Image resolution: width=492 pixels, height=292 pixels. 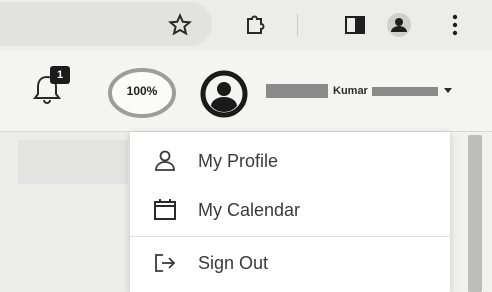 I want to click on menu-divider, so click(x=290, y=236).